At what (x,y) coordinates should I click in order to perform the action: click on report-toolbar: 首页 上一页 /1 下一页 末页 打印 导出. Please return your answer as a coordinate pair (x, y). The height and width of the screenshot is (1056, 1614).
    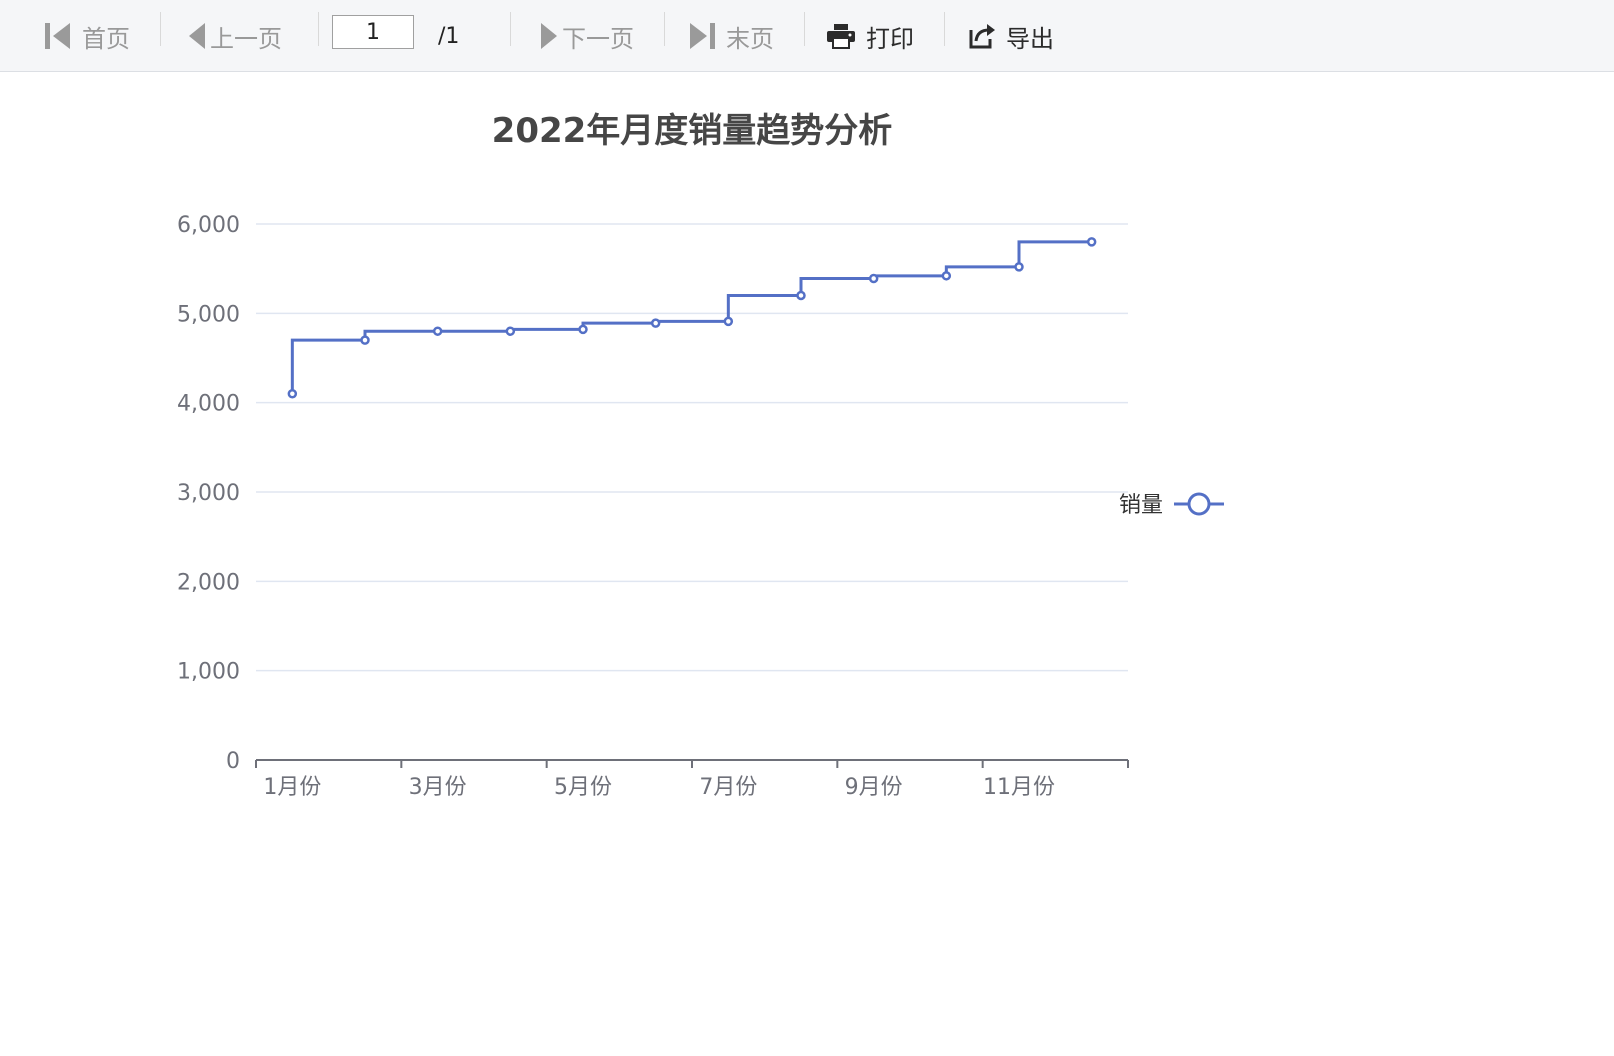
    Looking at the image, I should click on (807, 36).